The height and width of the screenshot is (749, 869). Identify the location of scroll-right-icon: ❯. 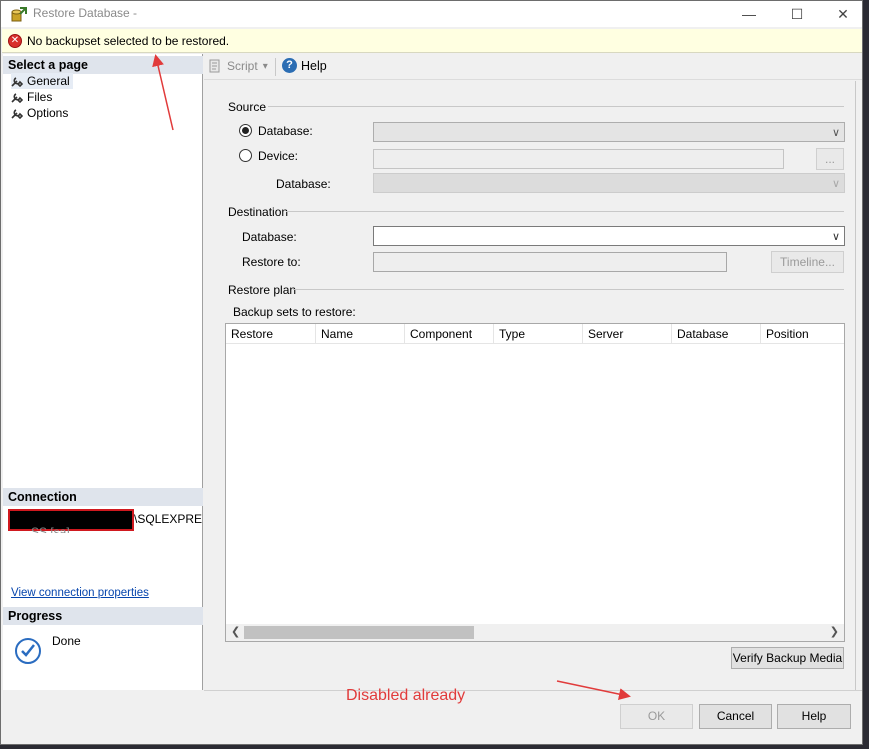
(834, 631).